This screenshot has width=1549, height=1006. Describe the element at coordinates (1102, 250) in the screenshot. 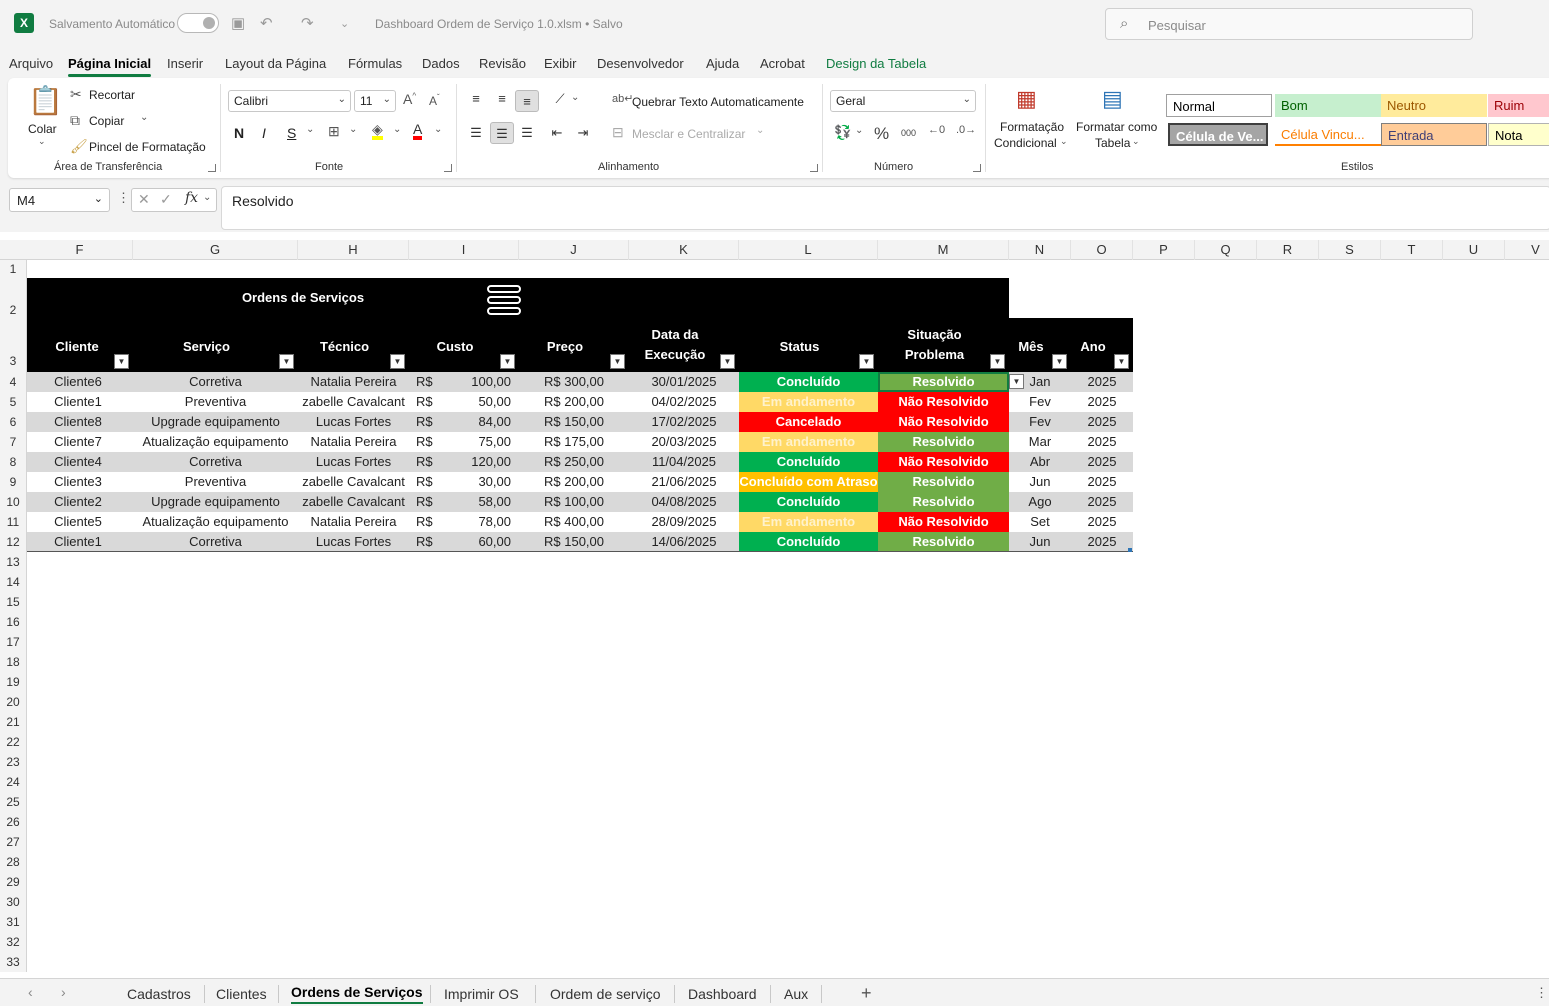

I see `column-header-o: O` at that location.